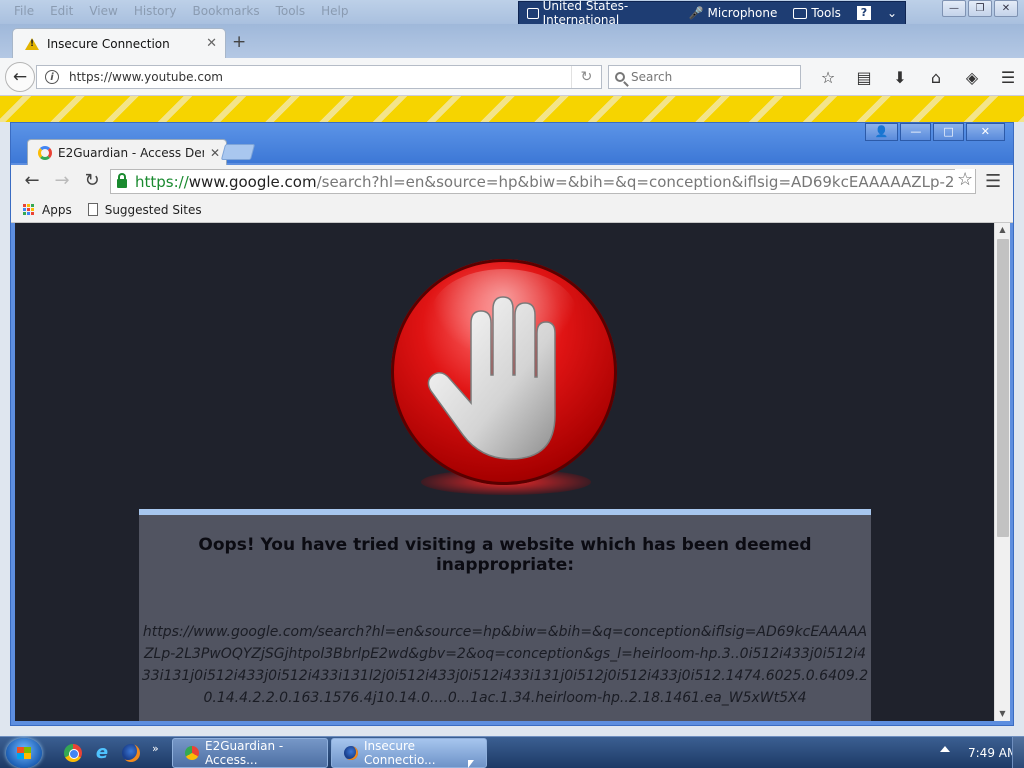  What do you see at coordinates (892, 13) in the screenshot?
I see `language-bar-options: ⌄` at bounding box center [892, 13].